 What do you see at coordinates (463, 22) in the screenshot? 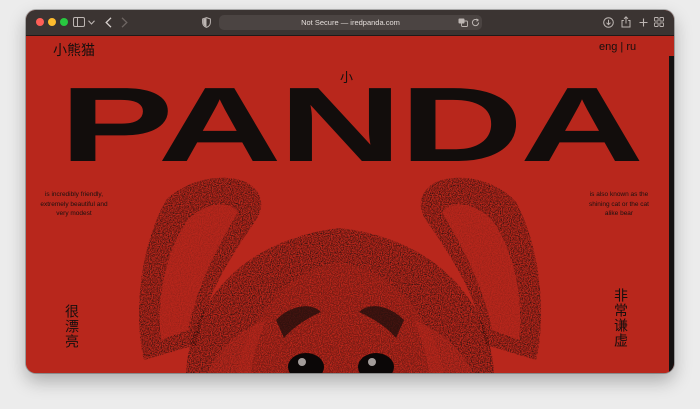
I see `translate-icon` at bounding box center [463, 22].